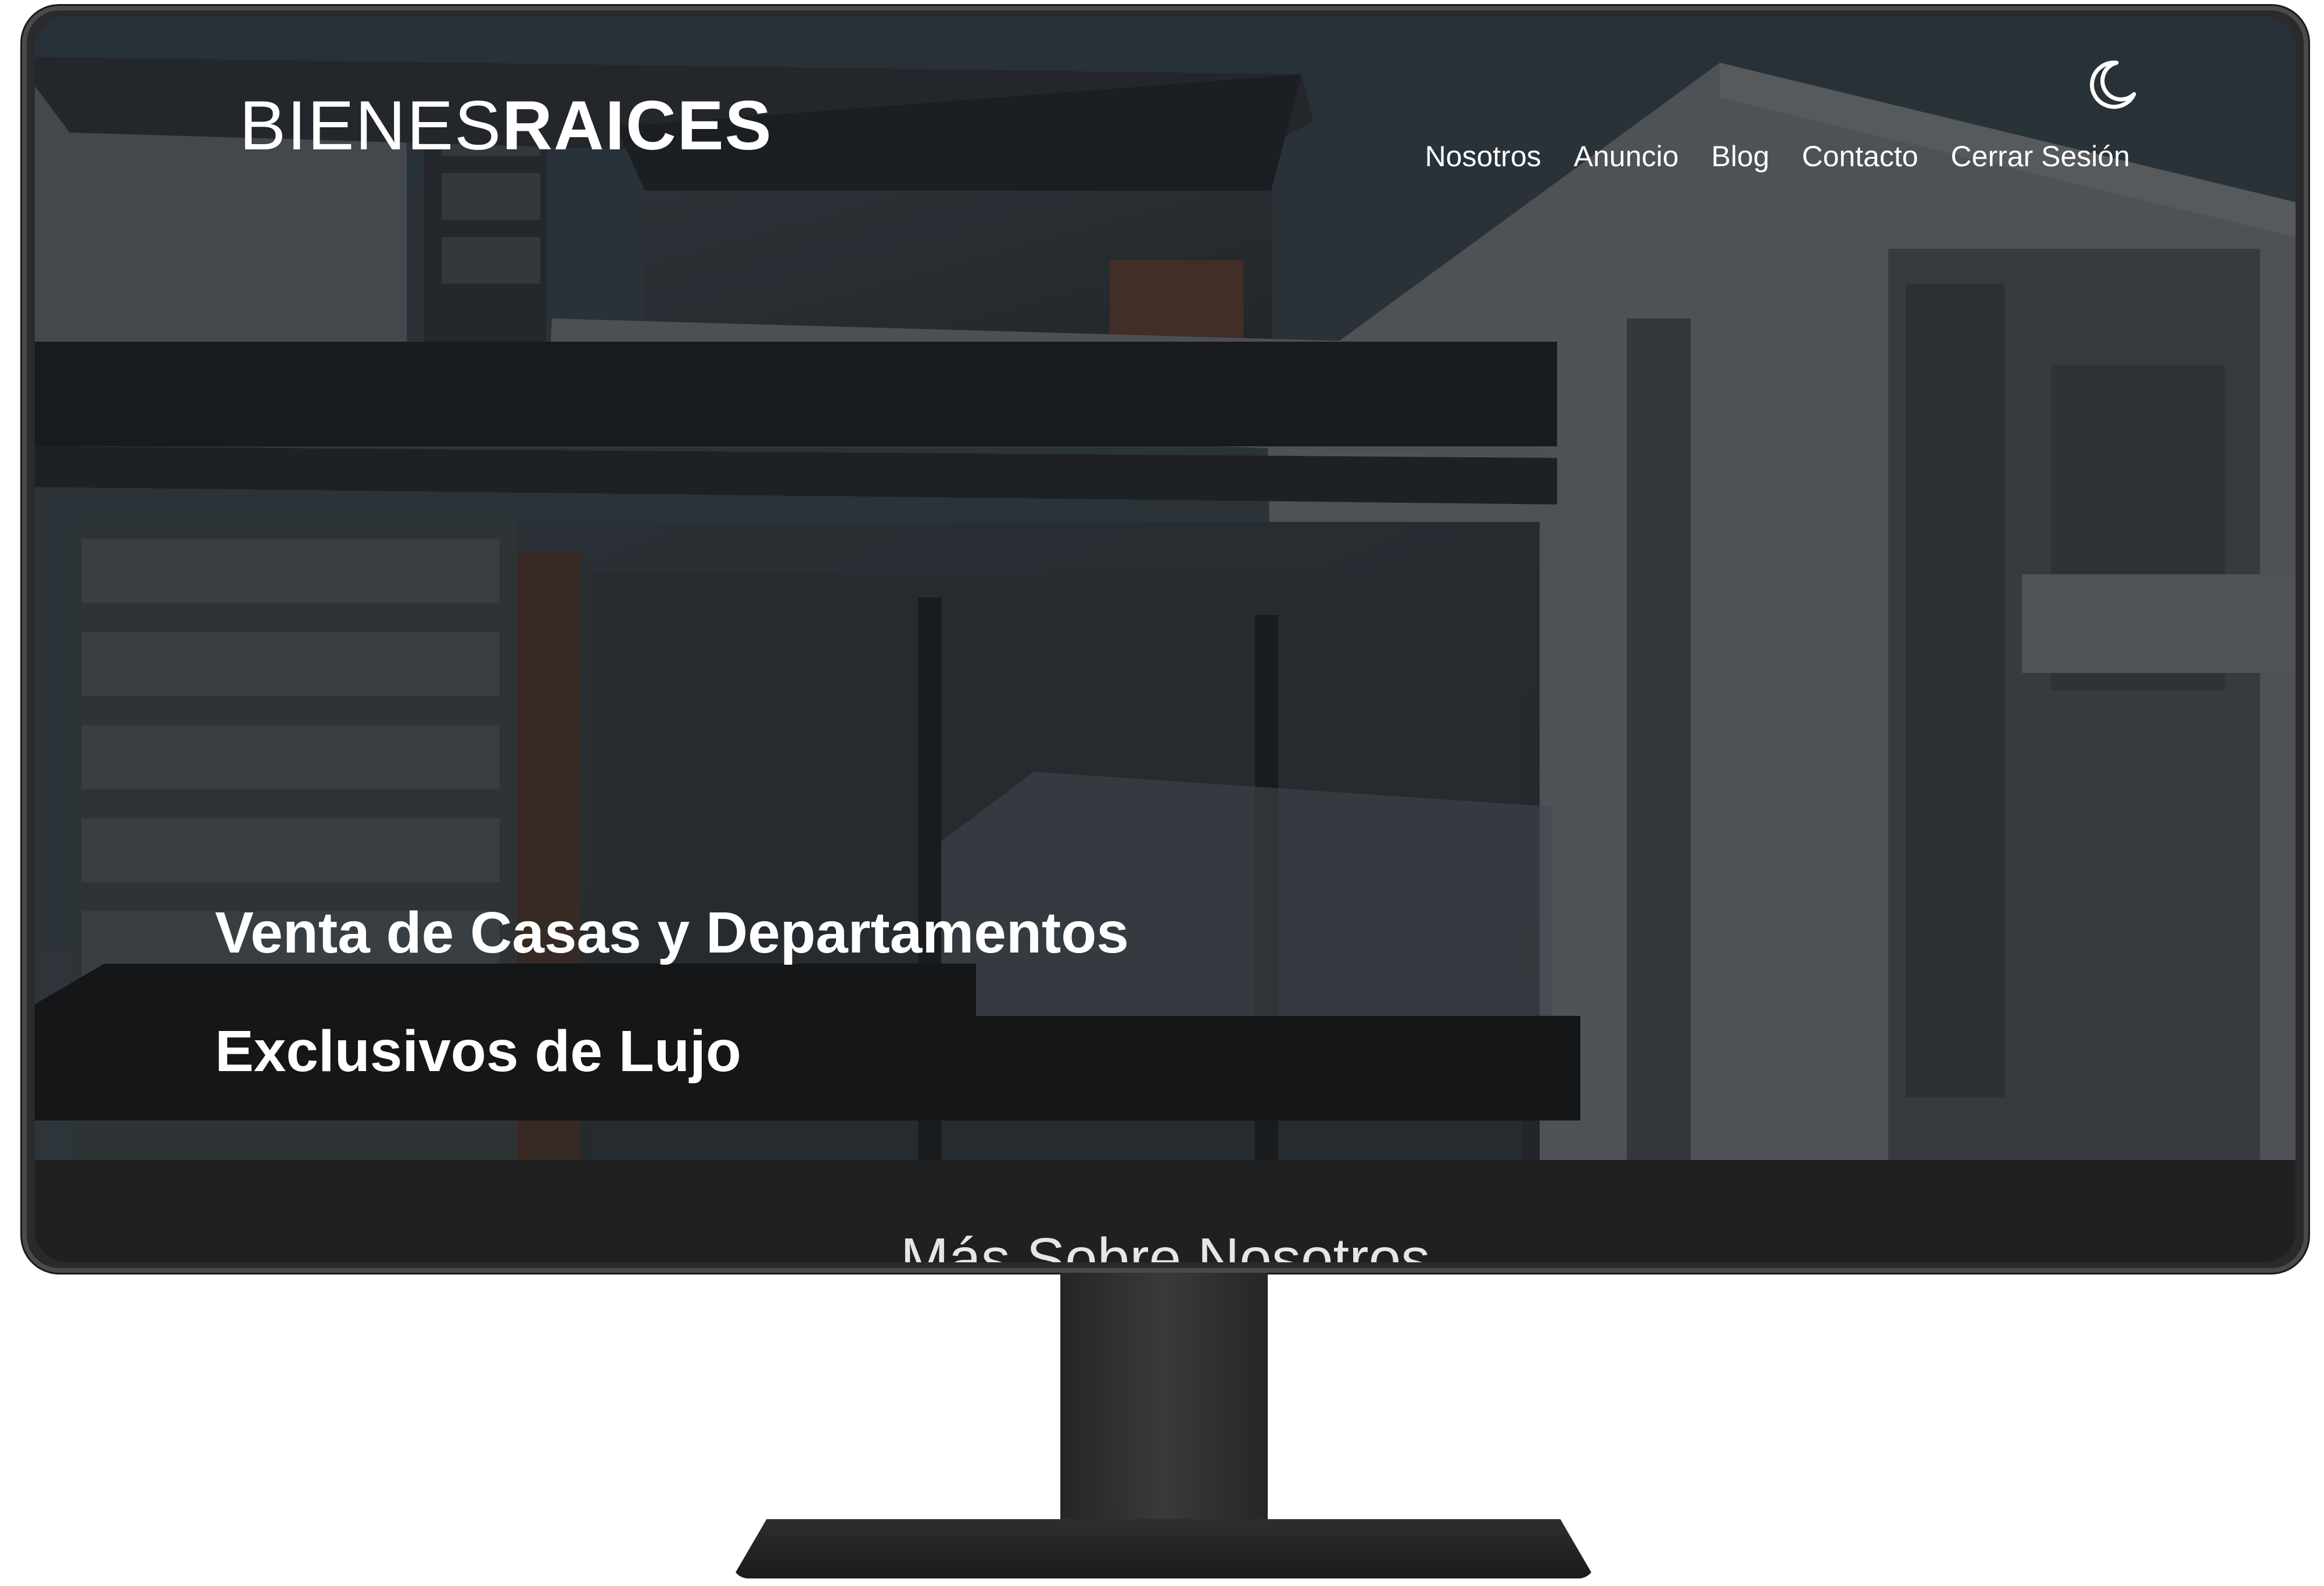 Image resolution: width=2324 pixels, height=1586 pixels. What do you see at coordinates (1483, 156) in the screenshot?
I see `nav-link-nosotros: Nosotros` at bounding box center [1483, 156].